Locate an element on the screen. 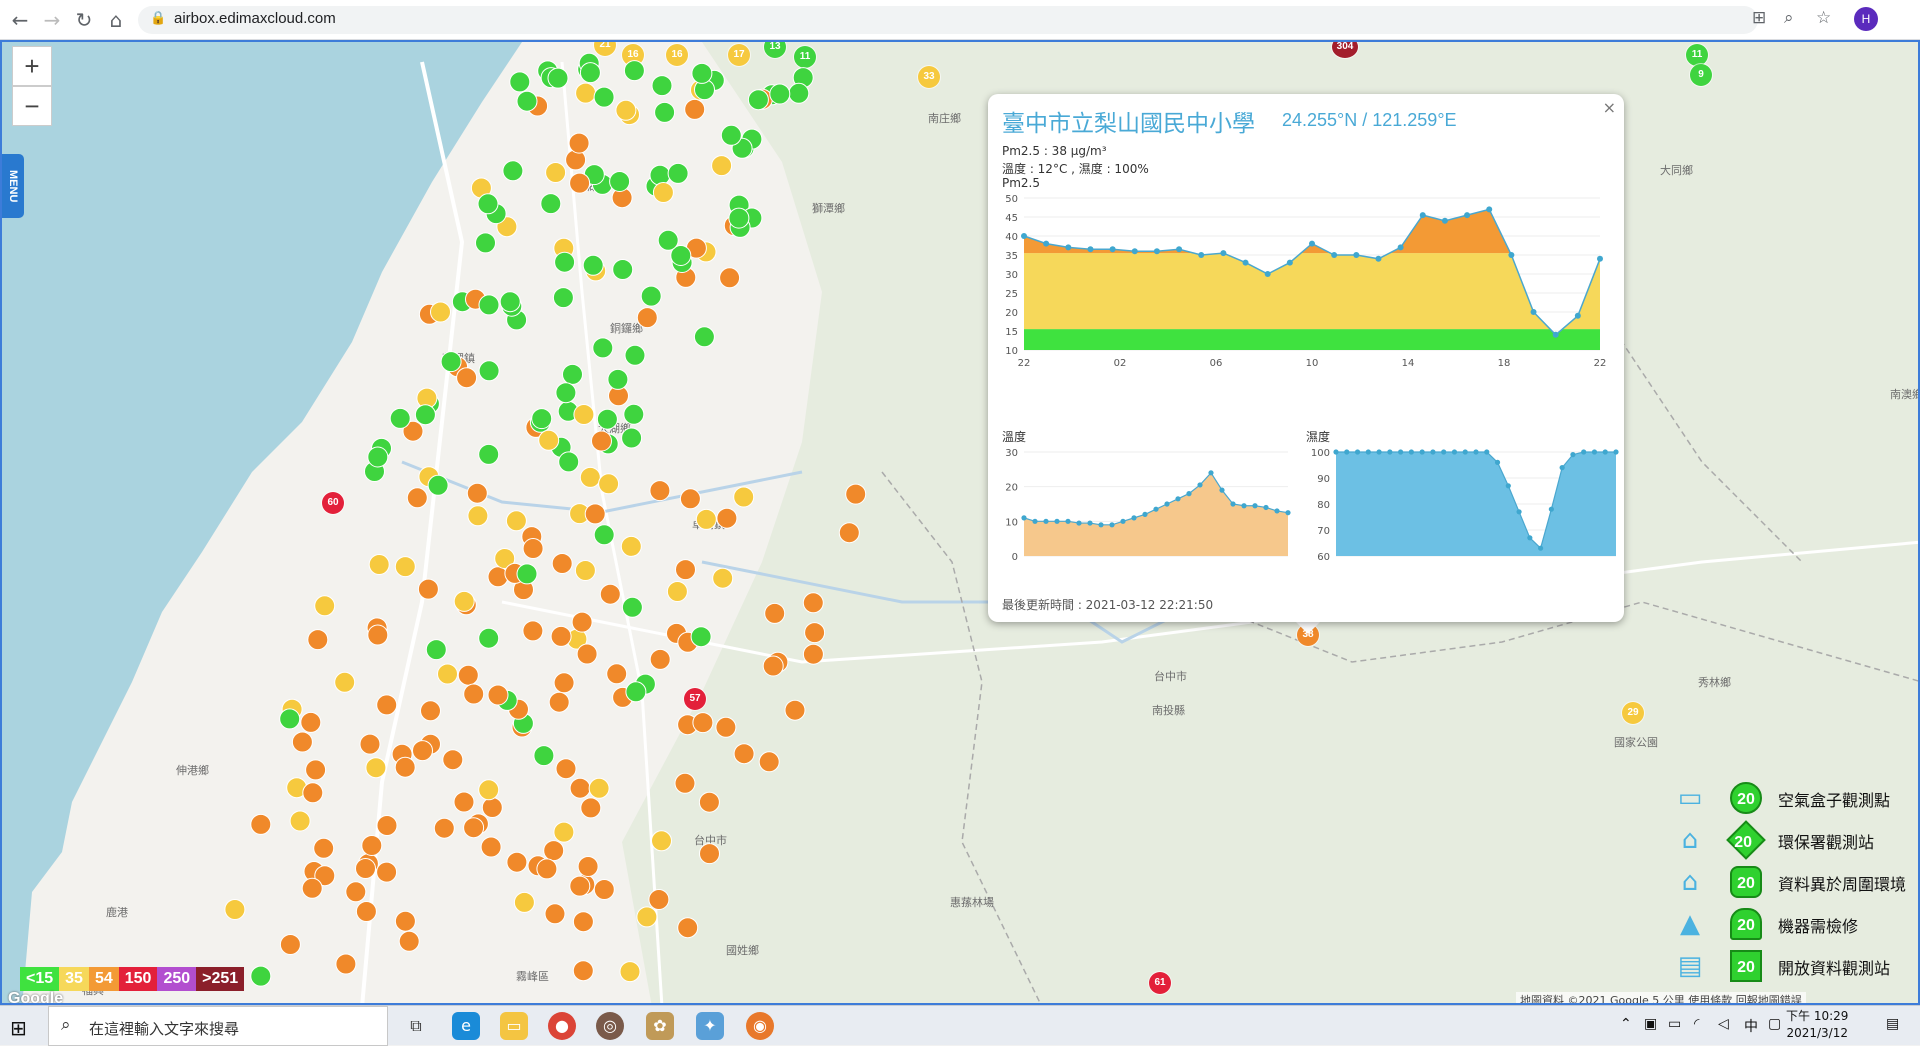 Image resolution: width=1920 pixels, height=1046 pixels. notification-icon: ▤ is located at coordinates (1892, 1024).